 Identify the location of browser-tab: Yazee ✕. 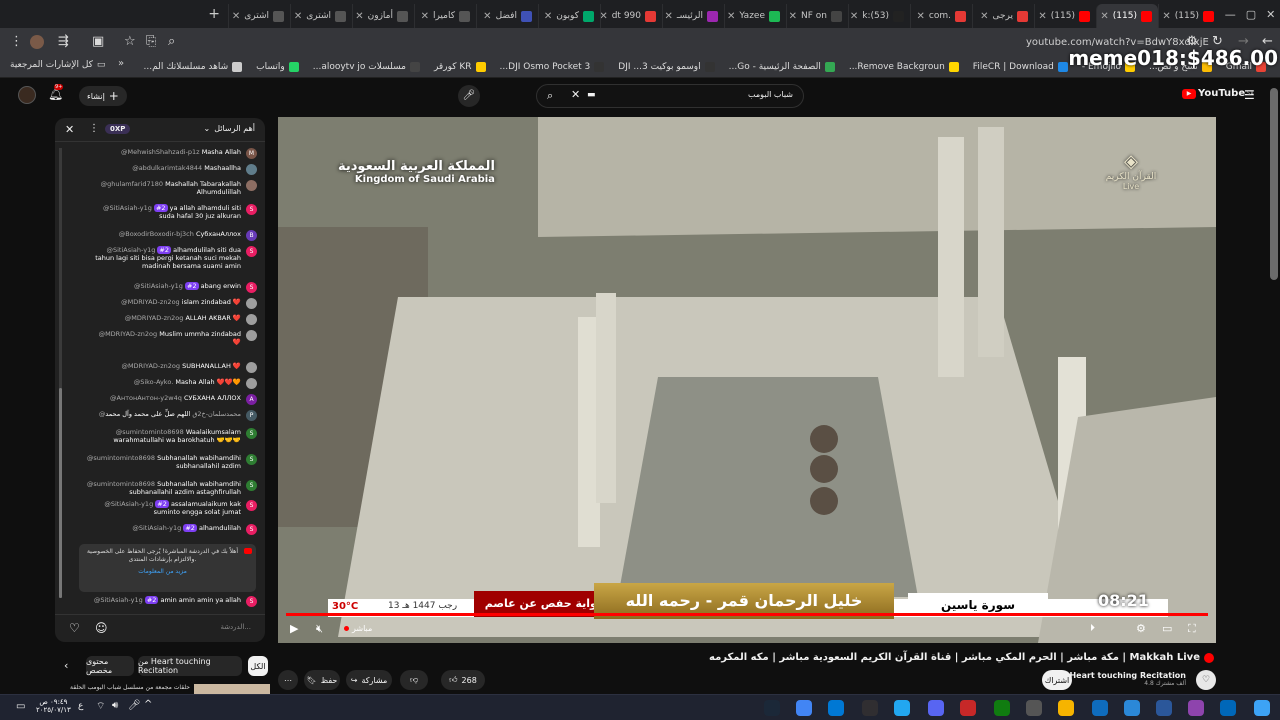
(755, 16).